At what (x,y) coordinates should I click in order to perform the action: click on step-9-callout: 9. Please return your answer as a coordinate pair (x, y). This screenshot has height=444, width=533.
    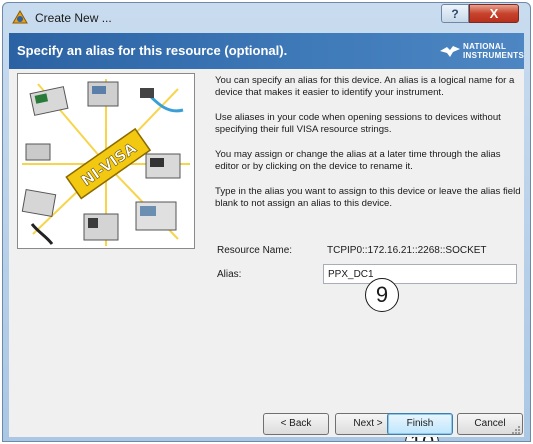
    Looking at the image, I should click on (382, 295).